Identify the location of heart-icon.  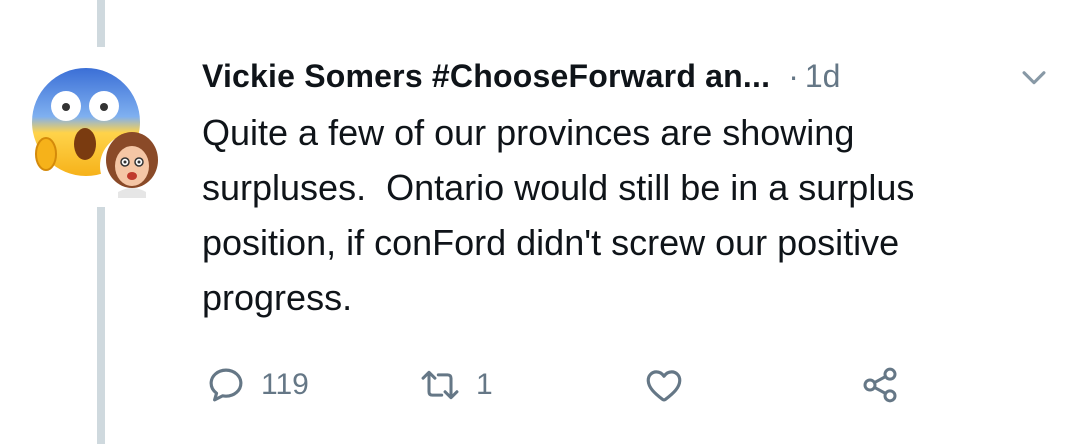
(664, 386).